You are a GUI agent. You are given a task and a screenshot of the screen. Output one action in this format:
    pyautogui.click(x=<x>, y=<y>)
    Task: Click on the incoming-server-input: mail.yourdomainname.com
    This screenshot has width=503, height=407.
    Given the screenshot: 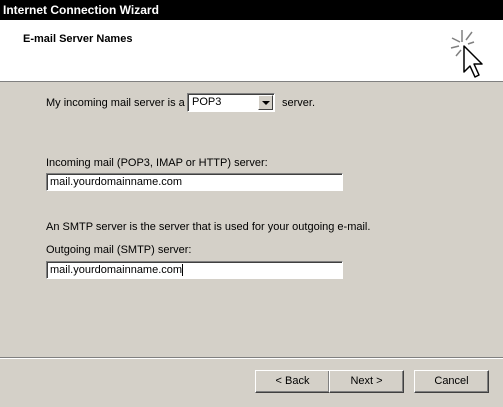 What is the action you would take?
    pyautogui.click(x=194, y=182)
    